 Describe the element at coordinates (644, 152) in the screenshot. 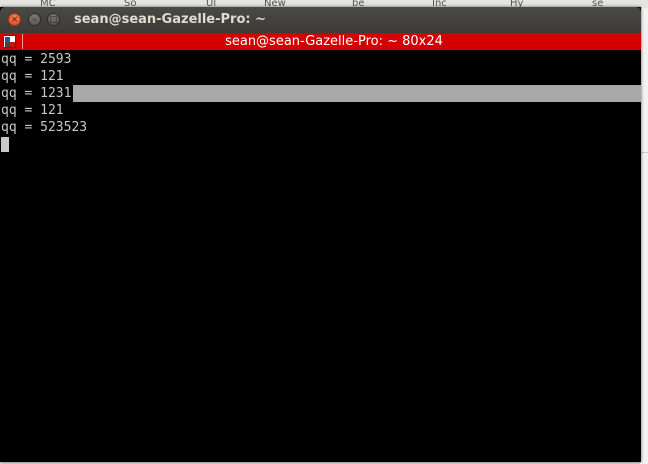

I see `background-divider` at that location.